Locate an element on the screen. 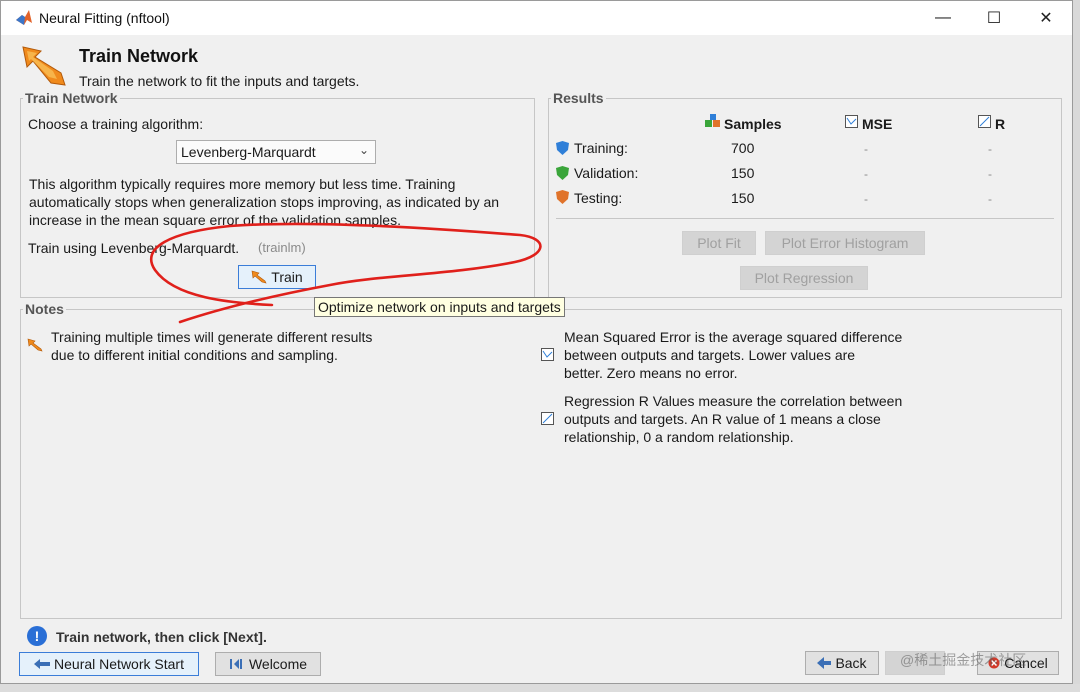 Image resolution: width=1080 pixels, height=692 pixels. train-arrow-icon is located at coordinates (44, 66).